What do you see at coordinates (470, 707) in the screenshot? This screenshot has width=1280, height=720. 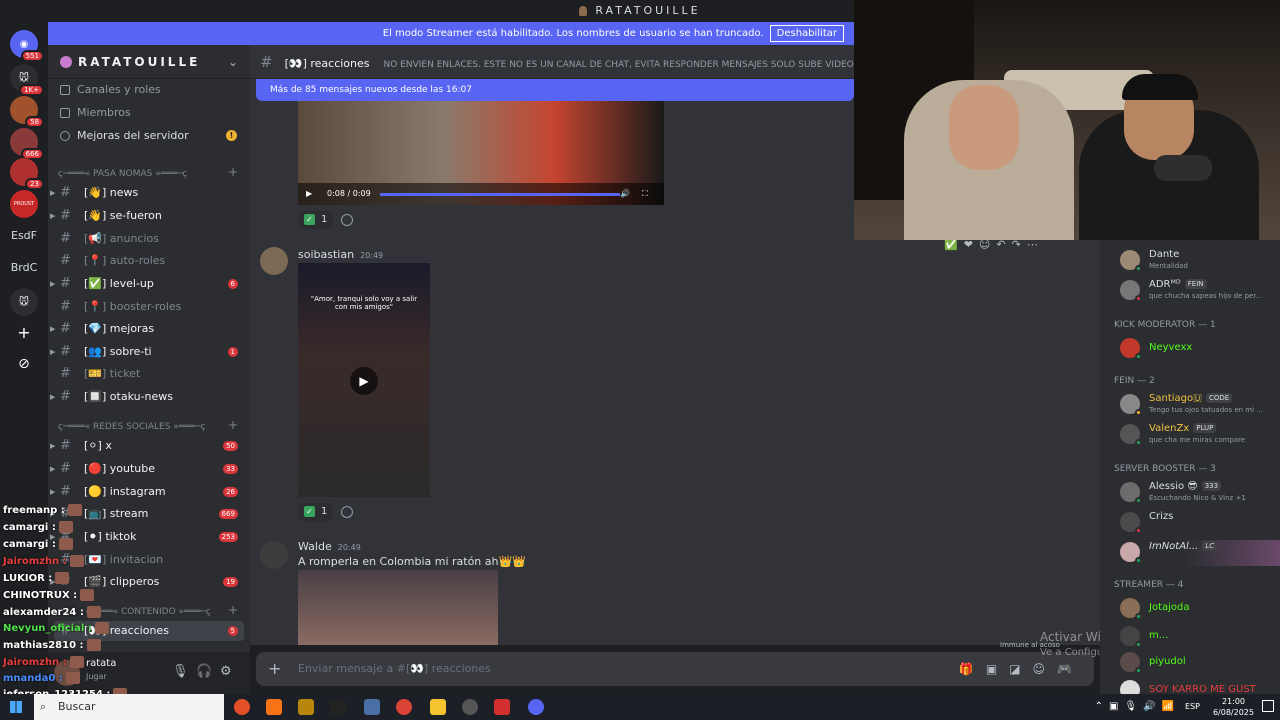 I see `obs-icon` at bounding box center [470, 707].